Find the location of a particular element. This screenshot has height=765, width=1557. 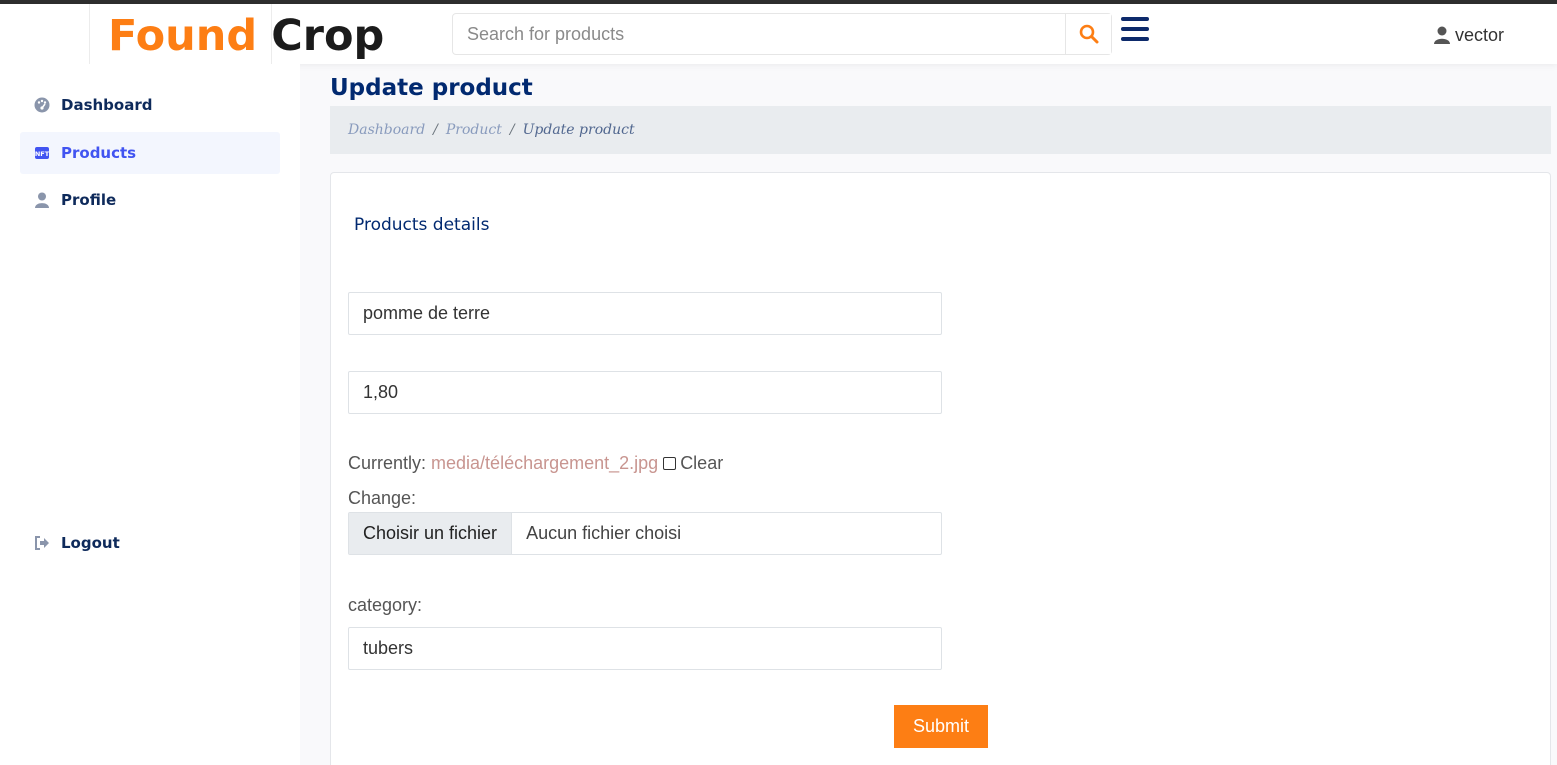

page-title: Update product is located at coordinates (431, 88).